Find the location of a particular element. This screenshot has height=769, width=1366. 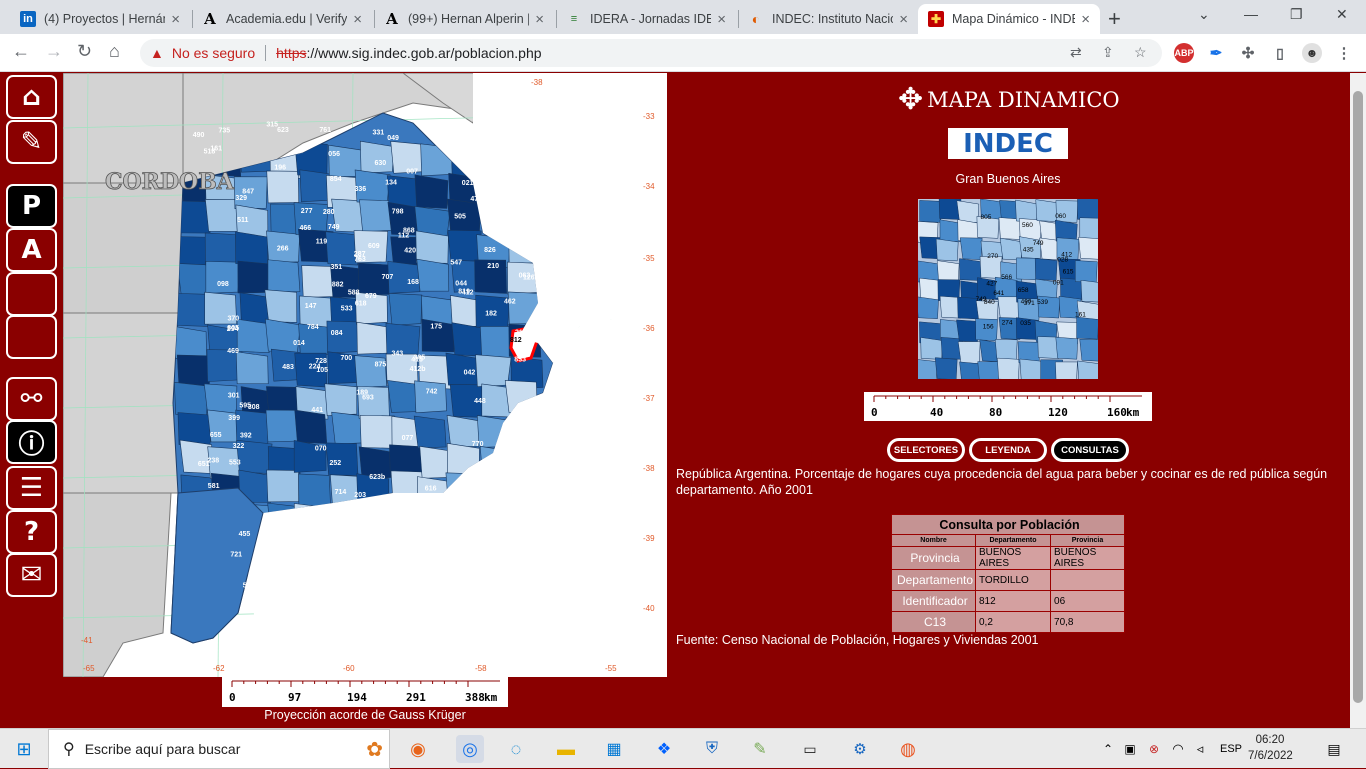

pen-extension-icon: ✒ is located at coordinates (1216, 53).